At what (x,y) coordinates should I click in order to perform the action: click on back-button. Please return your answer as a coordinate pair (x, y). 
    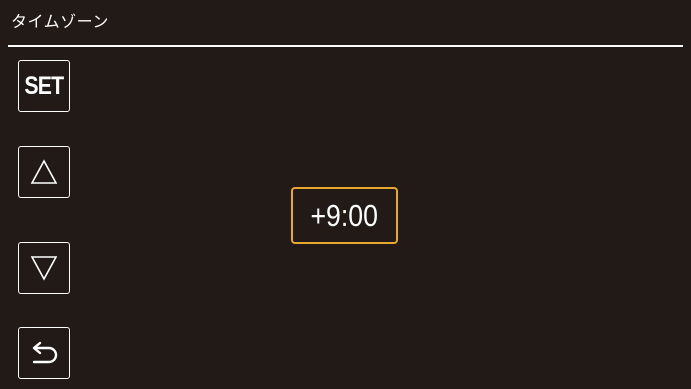
    Looking at the image, I should click on (44, 353).